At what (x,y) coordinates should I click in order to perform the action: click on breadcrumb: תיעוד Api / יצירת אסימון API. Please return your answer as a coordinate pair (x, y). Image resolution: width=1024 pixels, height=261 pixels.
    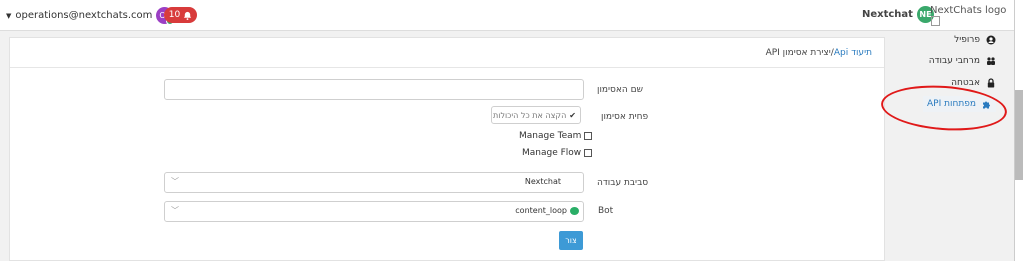
    Looking at the image, I should click on (819, 53).